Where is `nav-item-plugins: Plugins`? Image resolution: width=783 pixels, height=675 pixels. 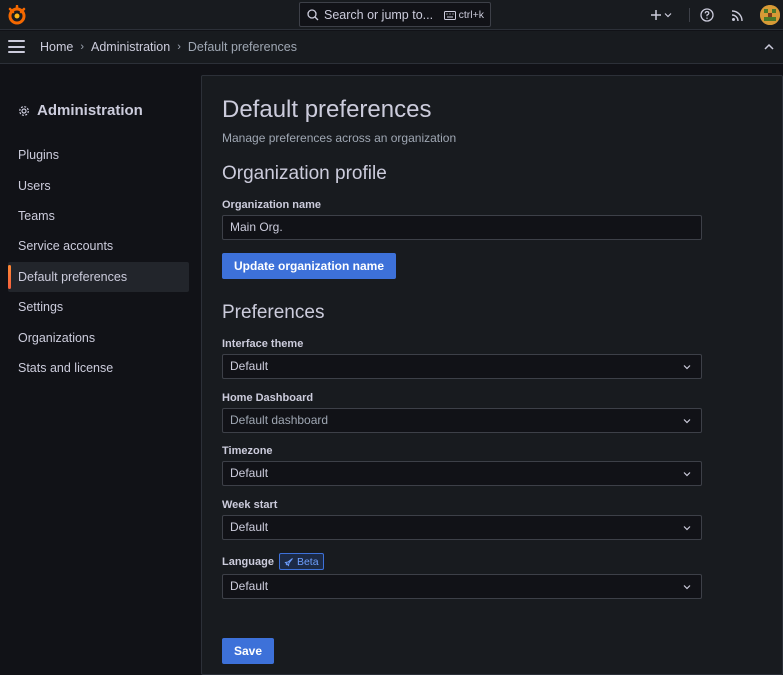 nav-item-plugins: Plugins is located at coordinates (98, 155).